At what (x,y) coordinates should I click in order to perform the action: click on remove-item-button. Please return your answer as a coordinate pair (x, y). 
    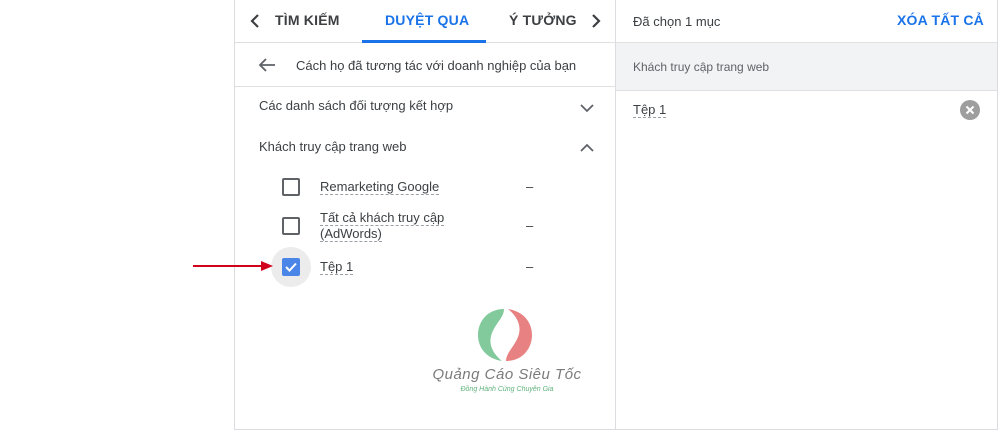
    Looking at the image, I should click on (970, 110).